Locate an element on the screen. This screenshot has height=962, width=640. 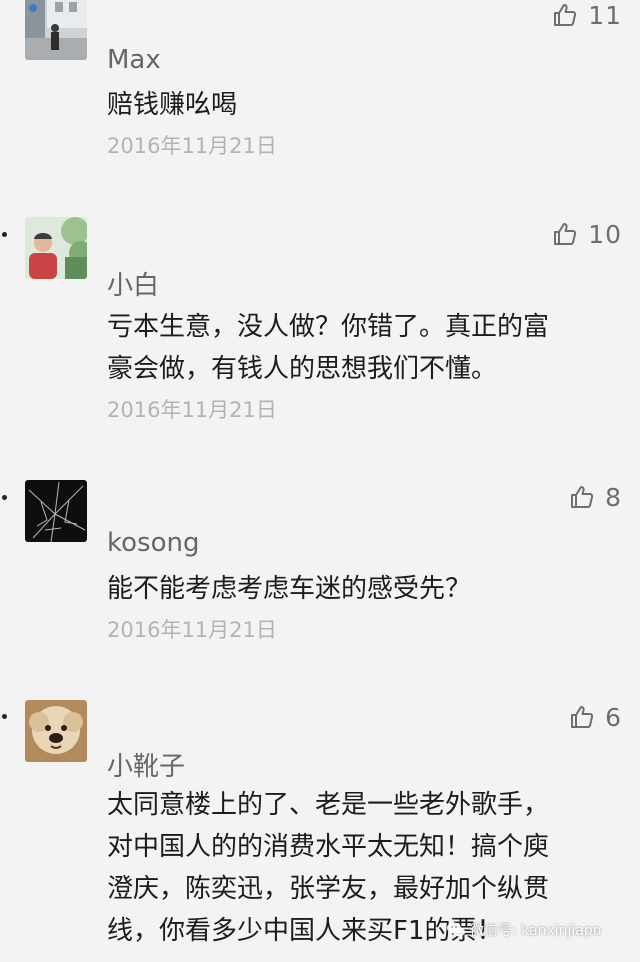
street-photo-avatar-image is located at coordinates (56, 30).